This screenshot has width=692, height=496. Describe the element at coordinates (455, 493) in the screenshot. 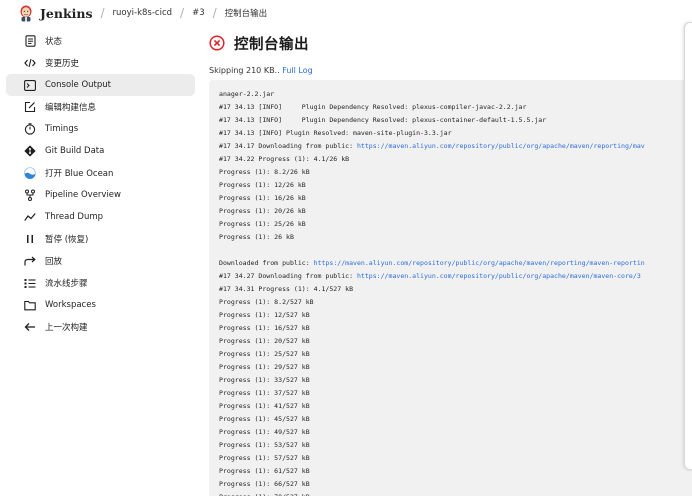

I see `console-line: Progress (1): 70/527 kB` at that location.